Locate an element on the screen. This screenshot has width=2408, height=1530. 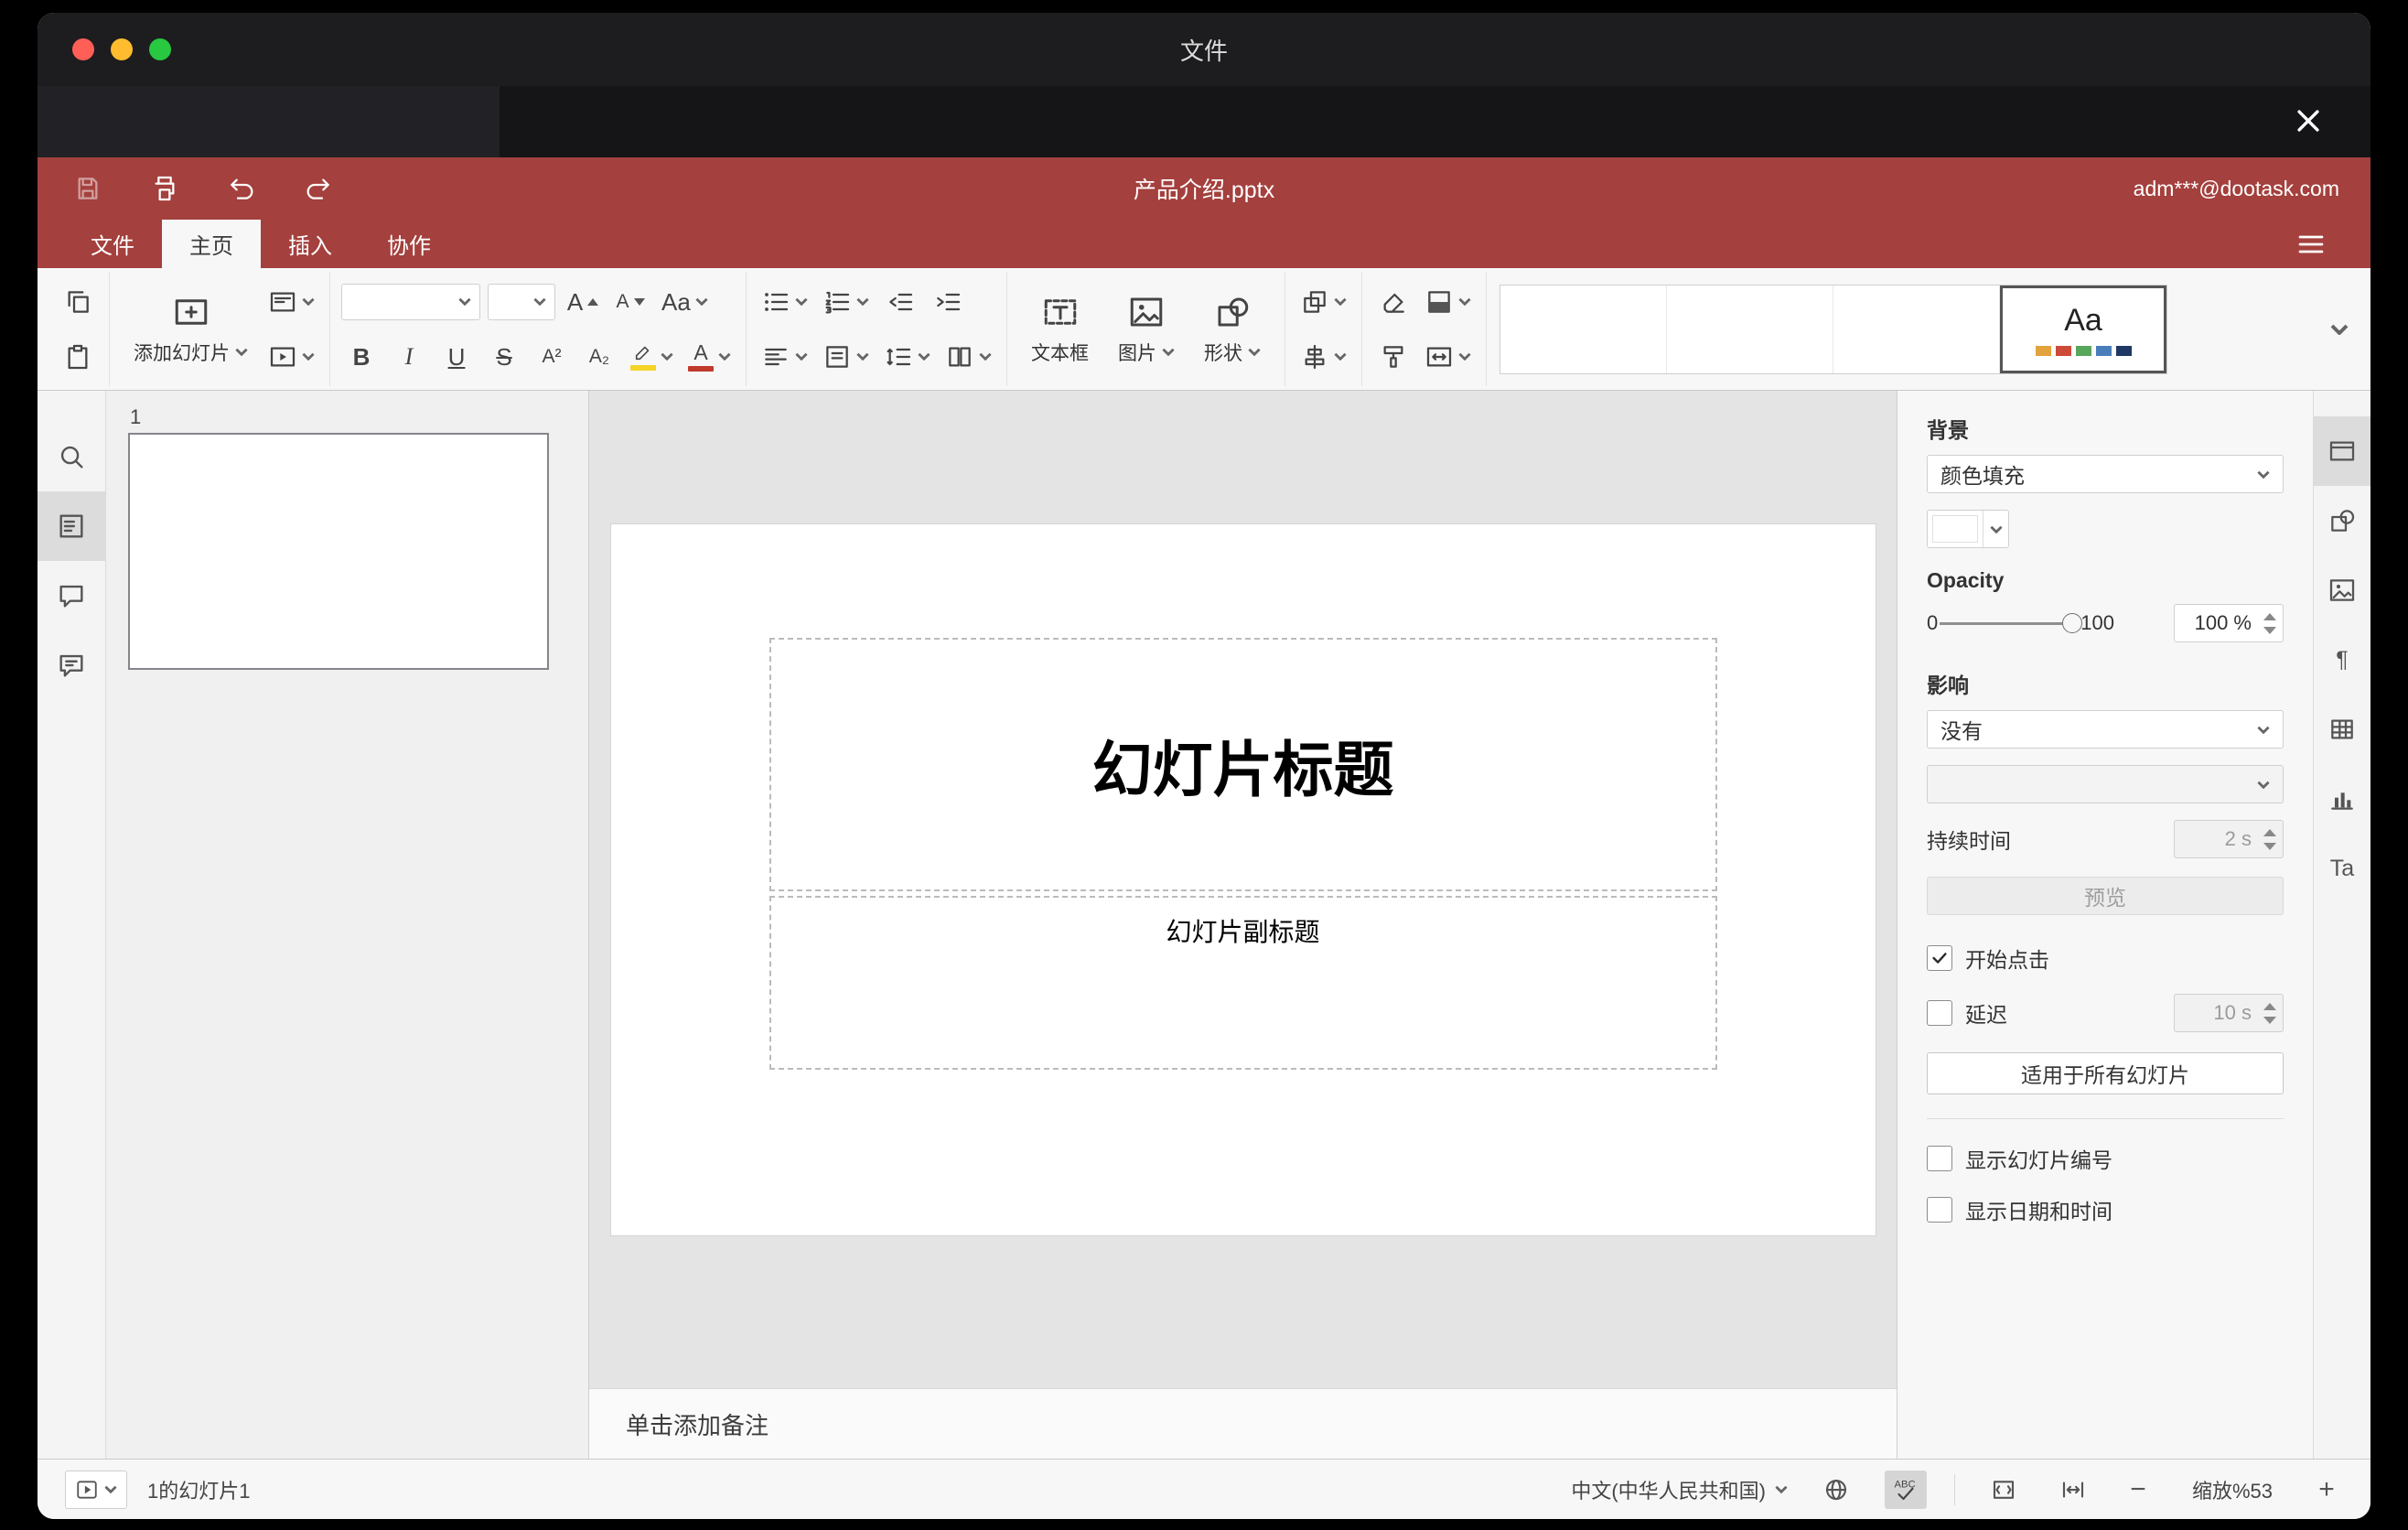
add-slide-button: 添加幻灯片 is located at coordinates (191, 329).